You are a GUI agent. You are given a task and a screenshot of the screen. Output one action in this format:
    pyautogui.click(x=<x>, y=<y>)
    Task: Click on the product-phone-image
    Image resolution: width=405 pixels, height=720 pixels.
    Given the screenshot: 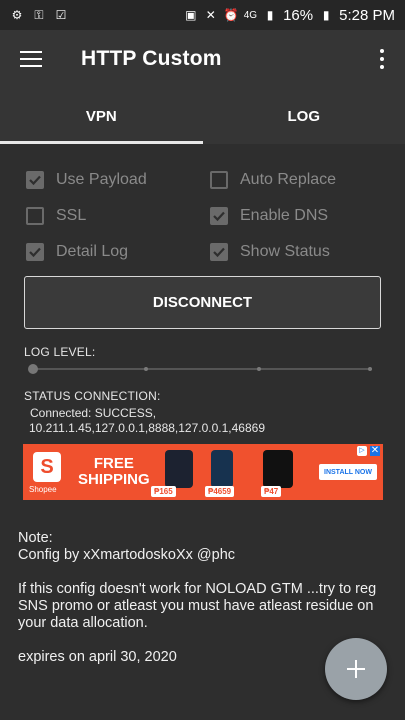 What is the action you would take?
    pyautogui.click(x=222, y=469)
    